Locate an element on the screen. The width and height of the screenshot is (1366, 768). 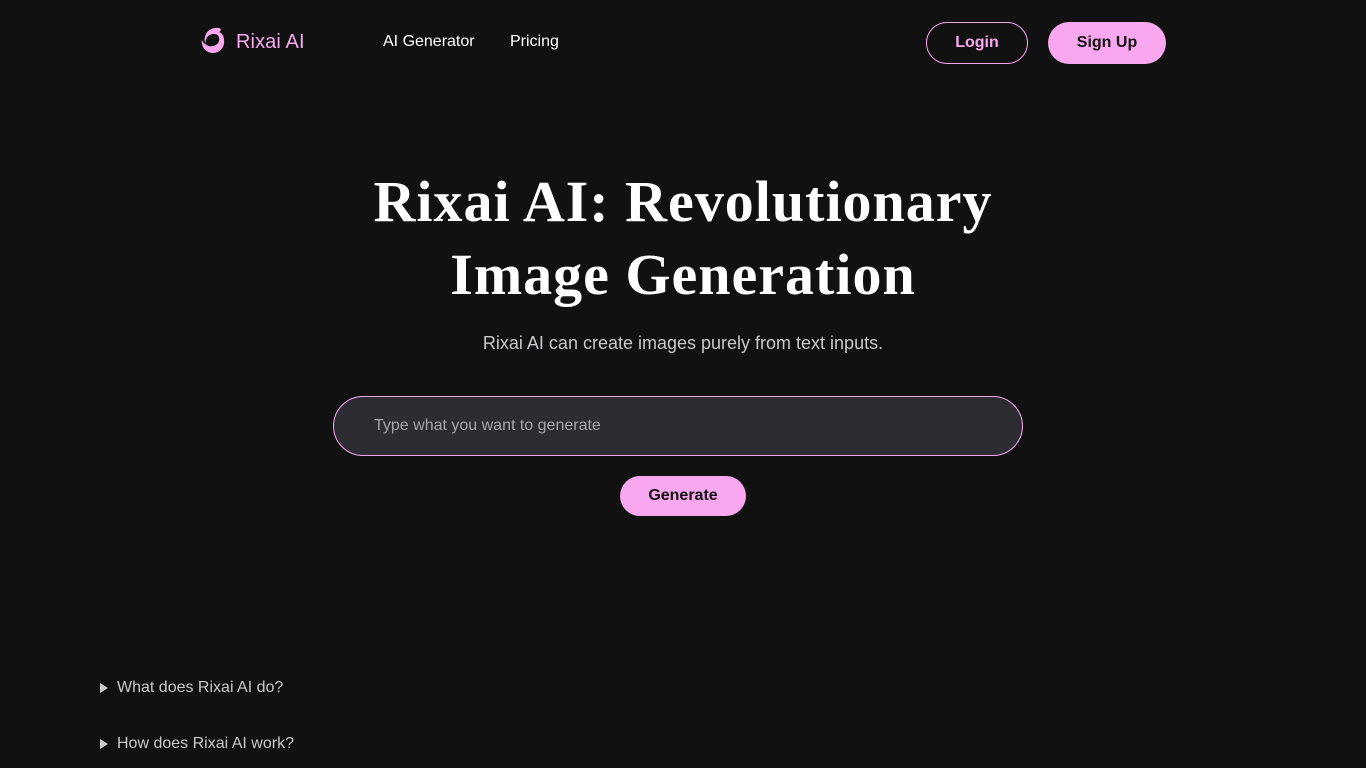
title-line-1: Rixai AI: Revolutionary is located at coordinates (683, 201).